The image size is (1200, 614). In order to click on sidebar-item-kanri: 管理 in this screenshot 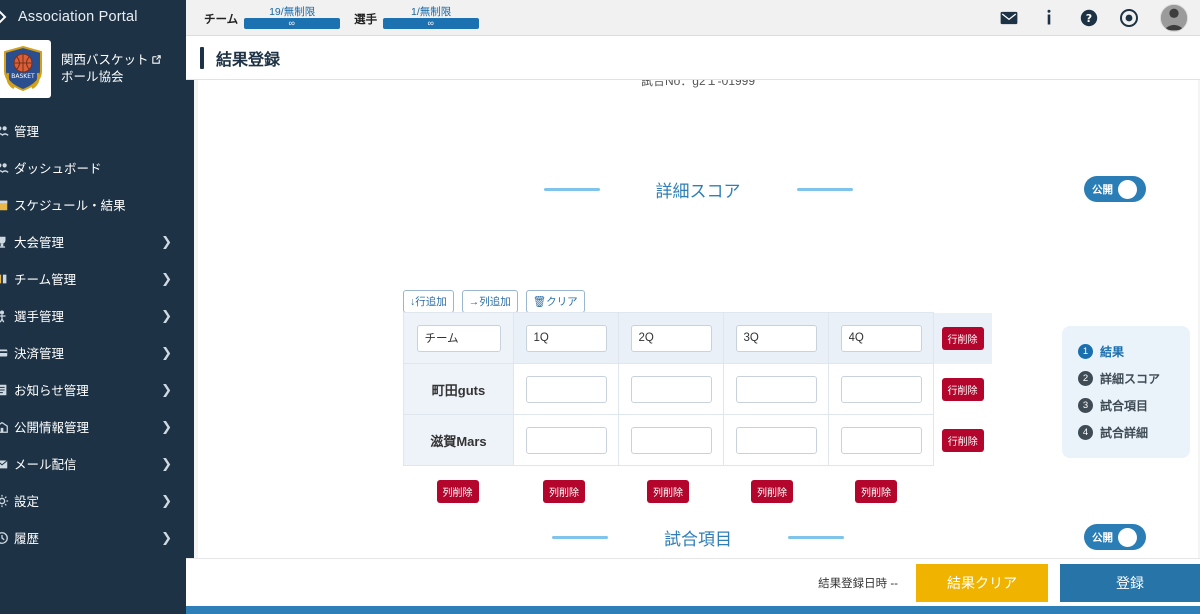, I will do `click(93, 130)`.